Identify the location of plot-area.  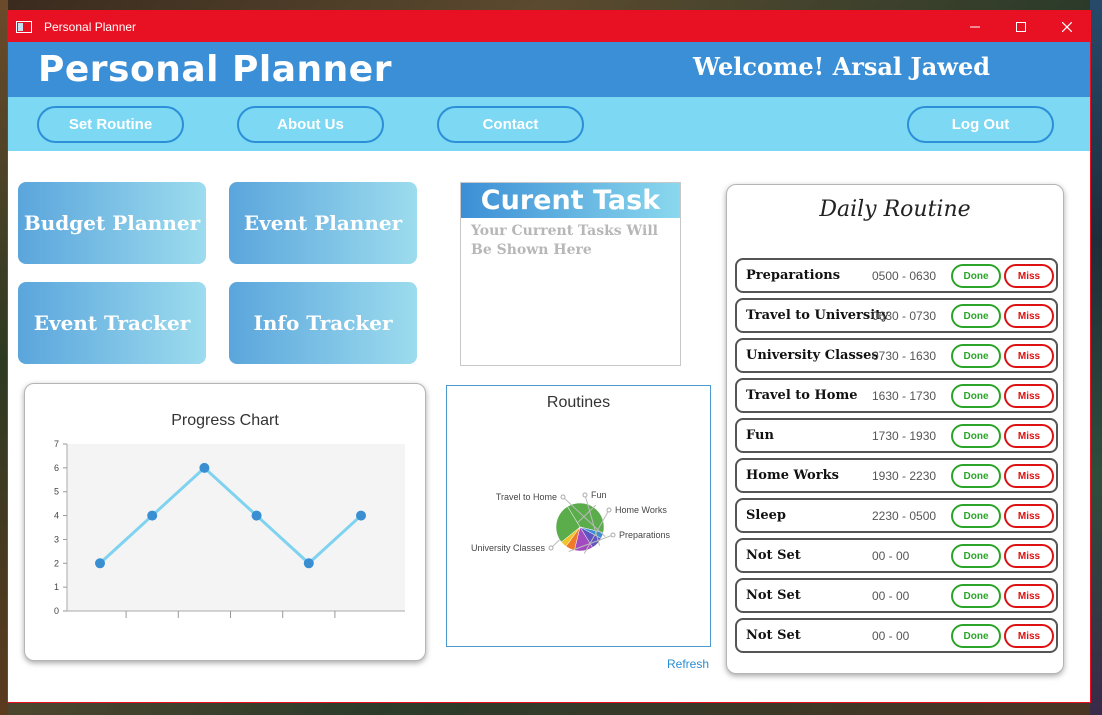
(236, 527).